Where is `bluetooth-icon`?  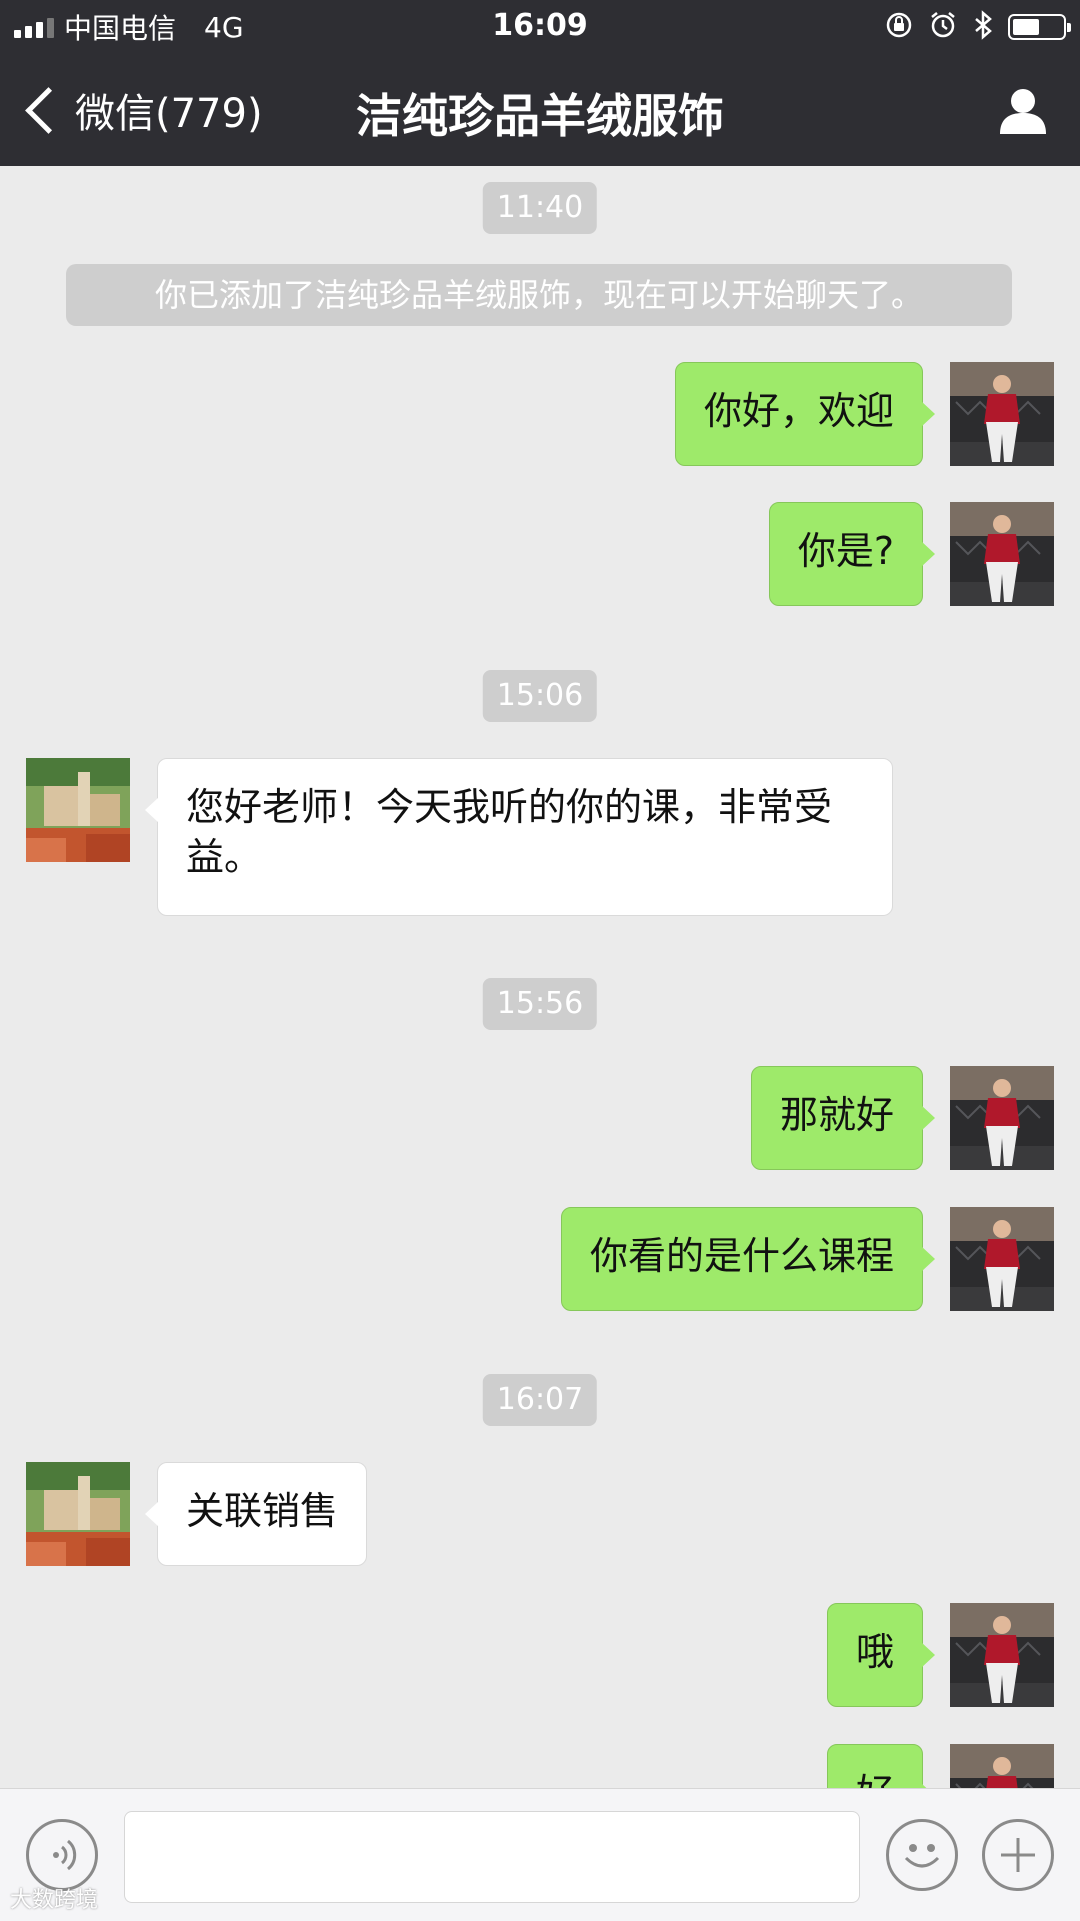 bluetooth-icon is located at coordinates (983, 27).